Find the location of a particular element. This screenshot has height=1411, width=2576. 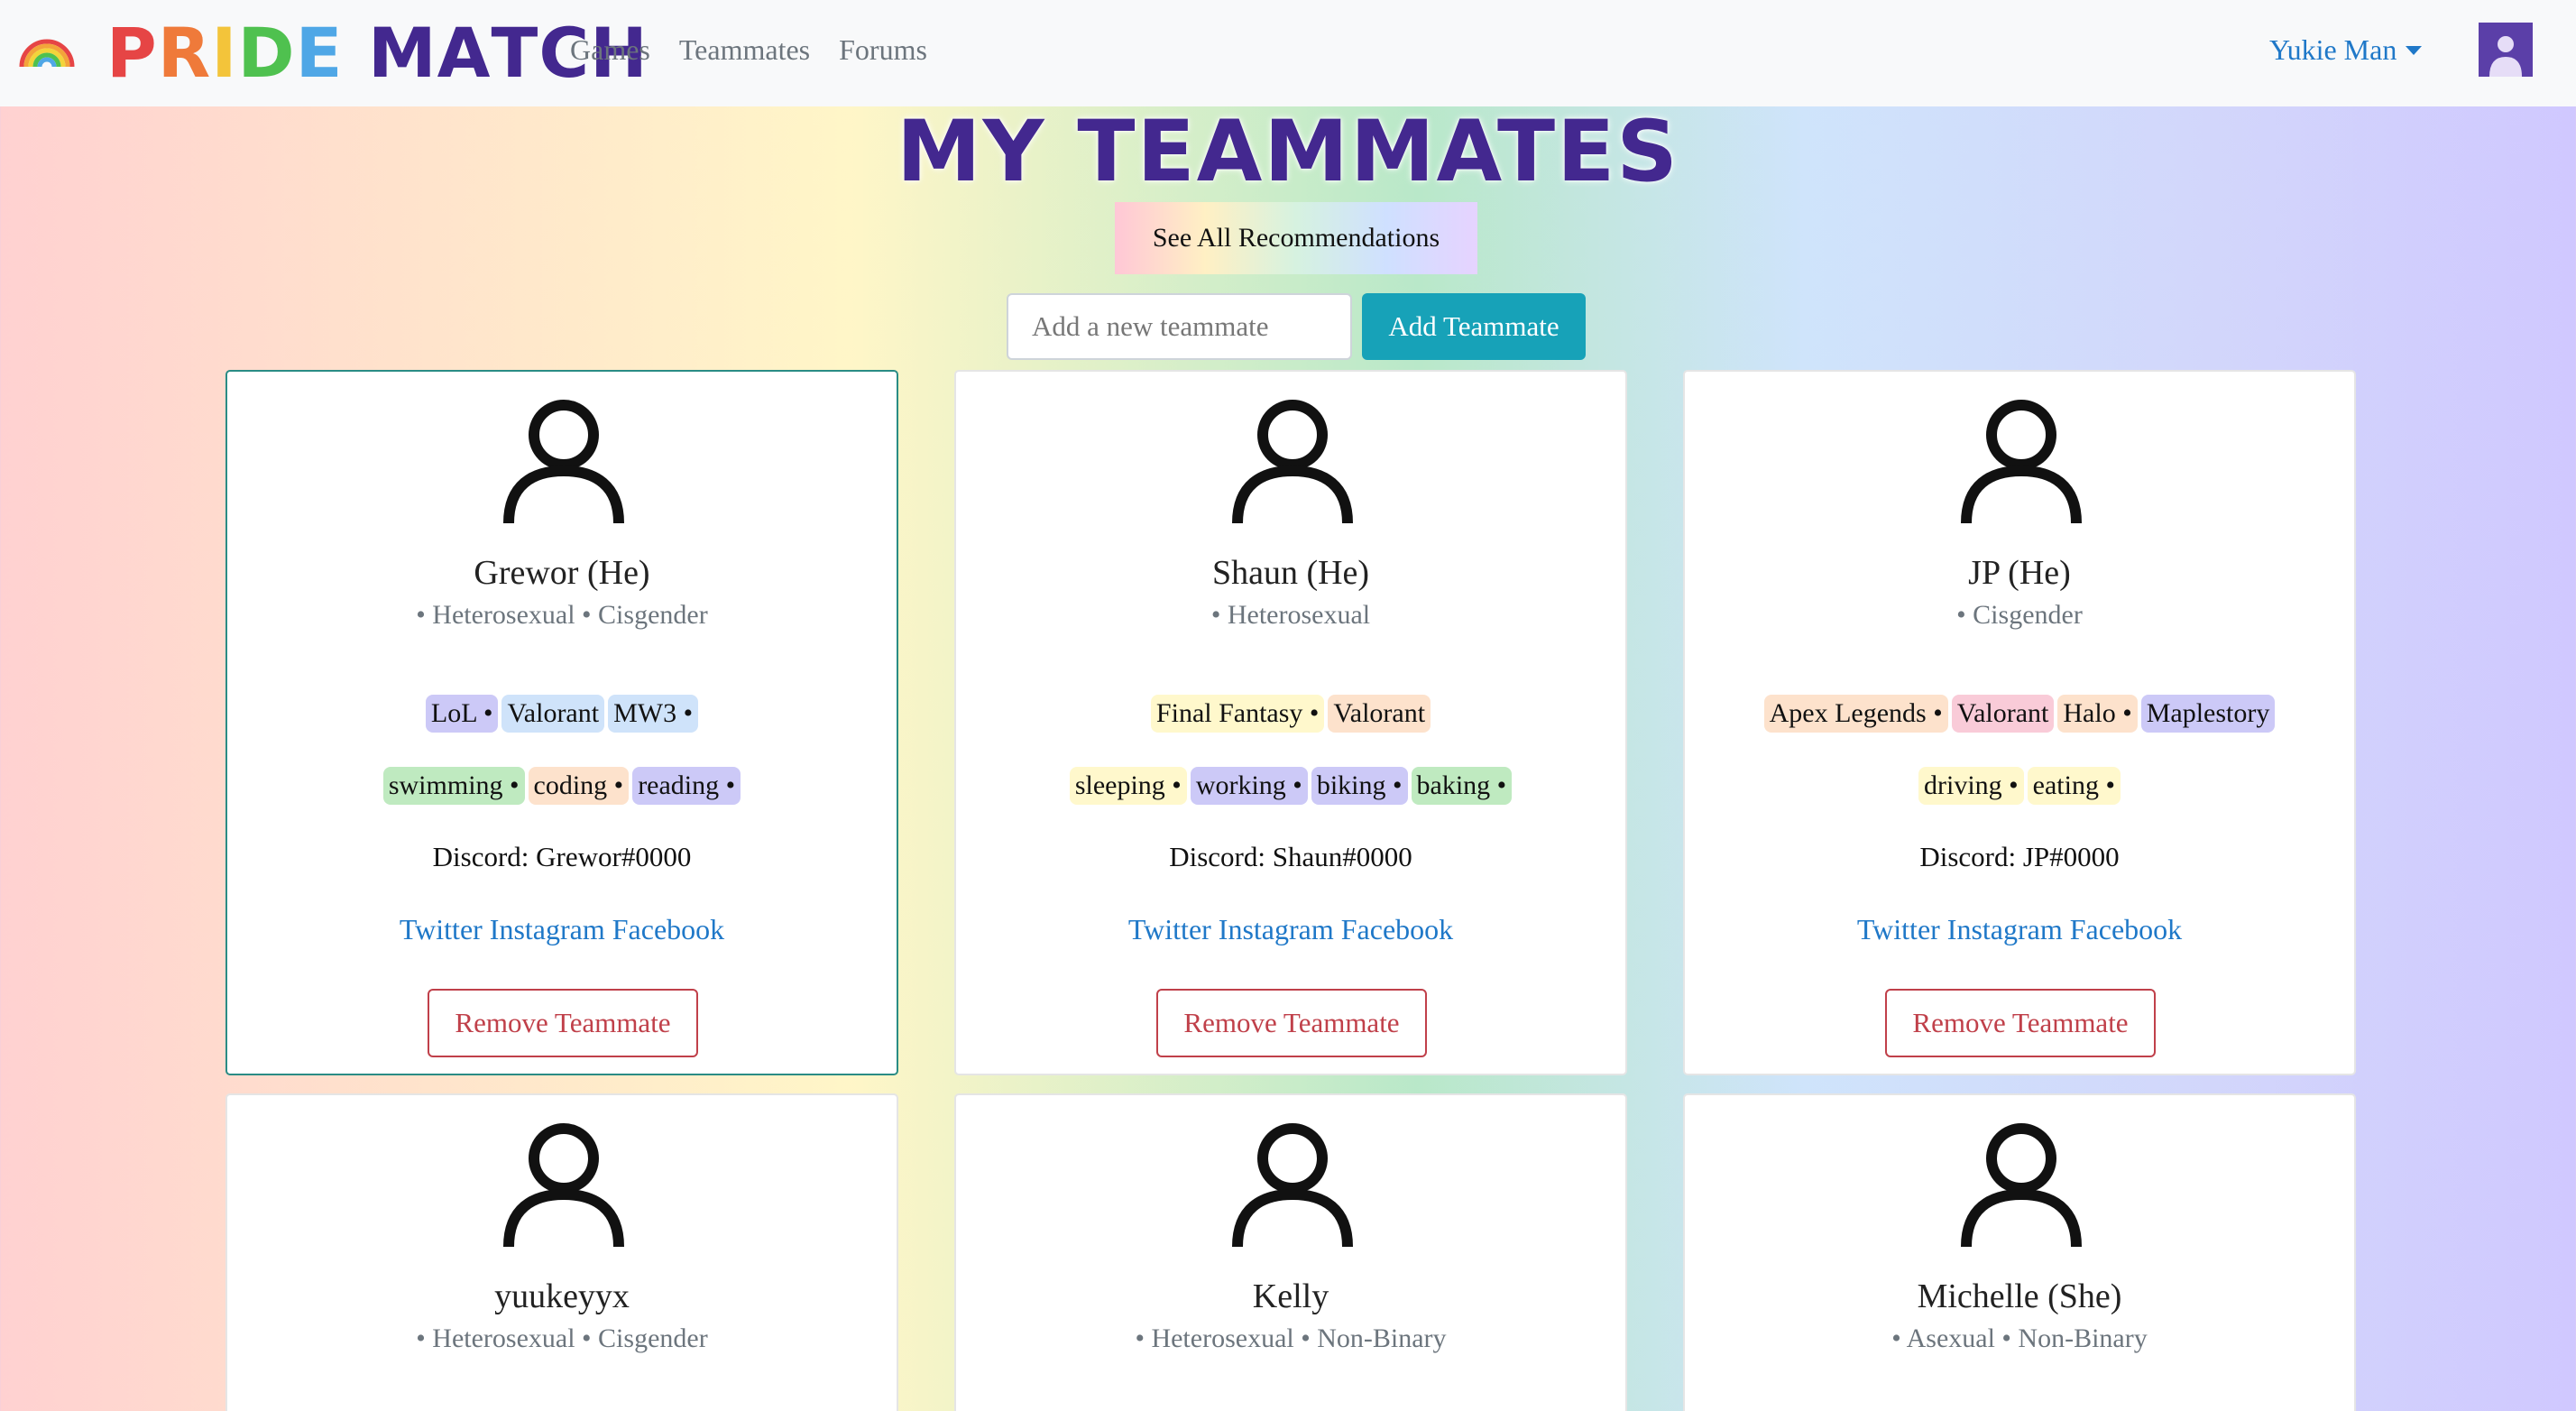

hobby-tags: sleeping • working • biking • baking • is located at coordinates (1290, 786).